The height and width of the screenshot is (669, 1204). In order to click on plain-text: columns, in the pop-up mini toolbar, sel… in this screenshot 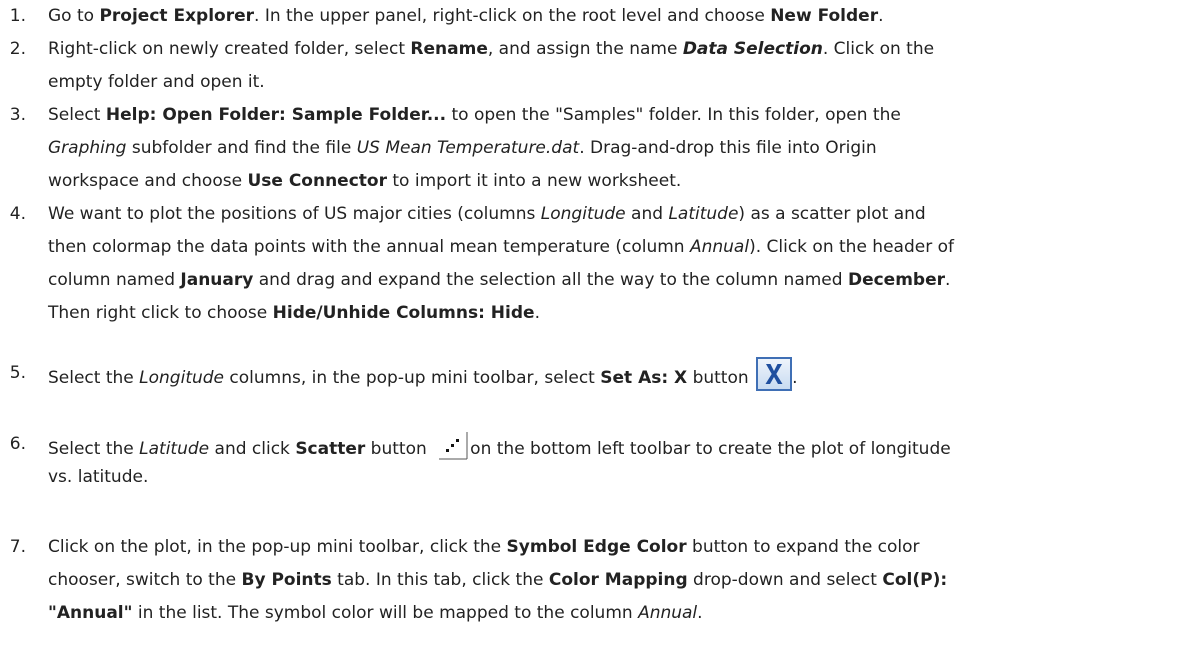, I will do `click(412, 378)`.